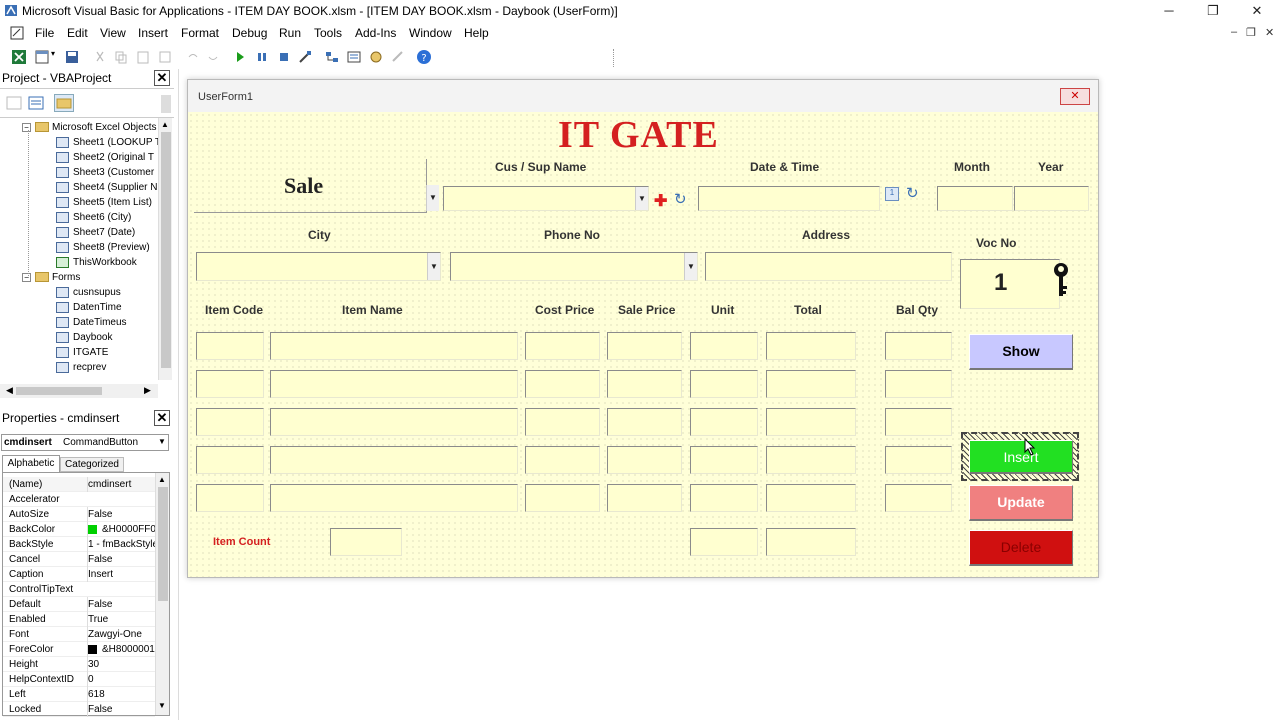 The image size is (1280, 720). What do you see at coordinates (122, 664) in the screenshot?
I see `property-value: 30` at bounding box center [122, 664].